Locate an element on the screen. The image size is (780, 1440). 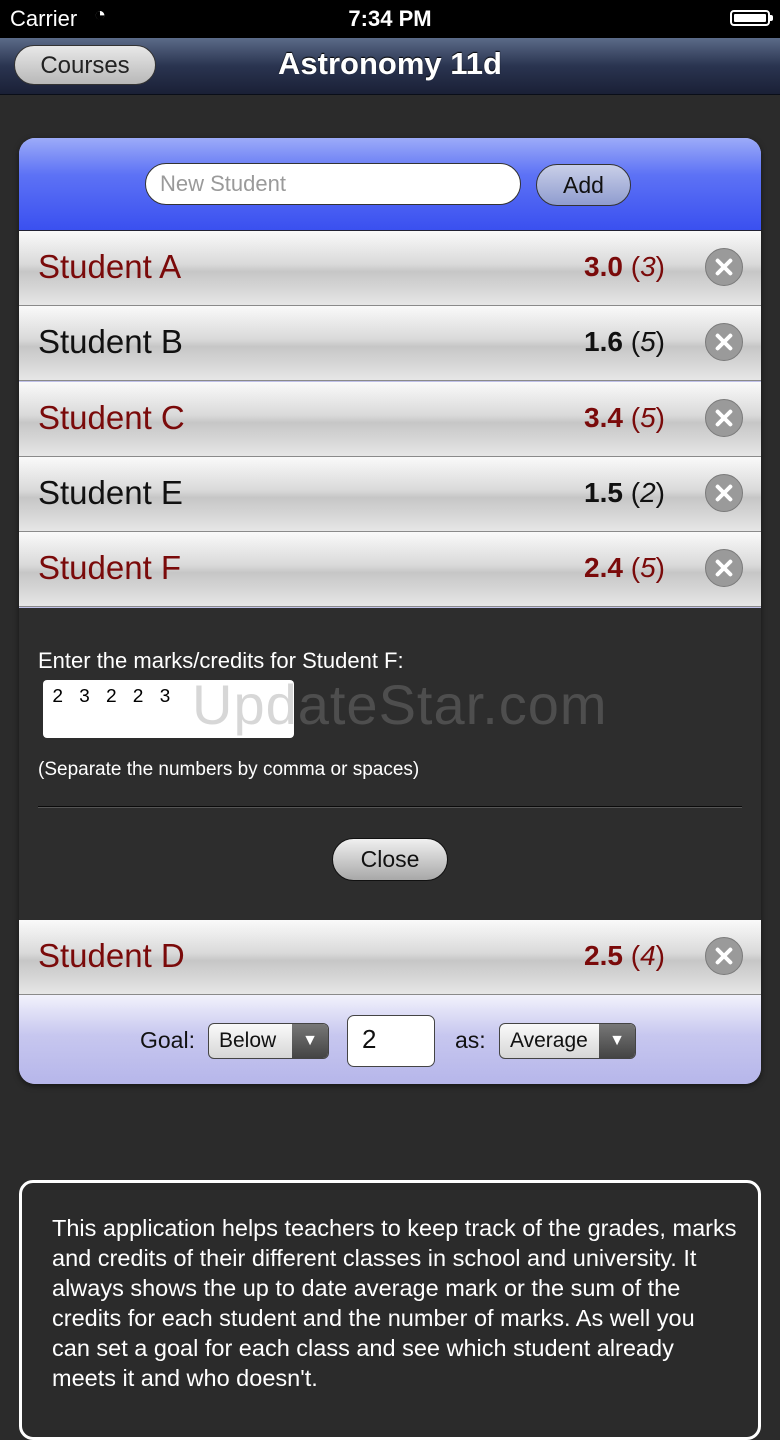
goal-type-value: Average is located at coordinates (549, 1040).